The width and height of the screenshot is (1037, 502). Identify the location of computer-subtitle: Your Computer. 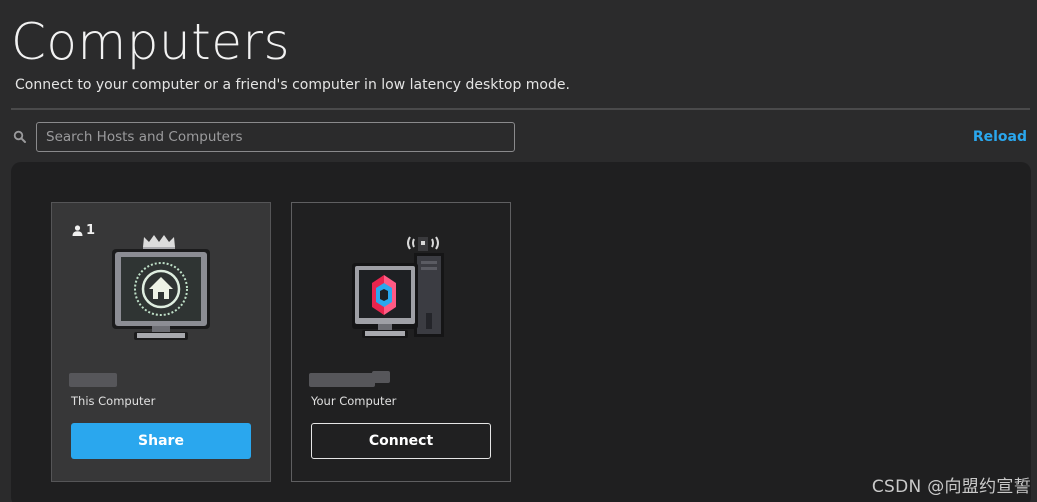
(354, 401).